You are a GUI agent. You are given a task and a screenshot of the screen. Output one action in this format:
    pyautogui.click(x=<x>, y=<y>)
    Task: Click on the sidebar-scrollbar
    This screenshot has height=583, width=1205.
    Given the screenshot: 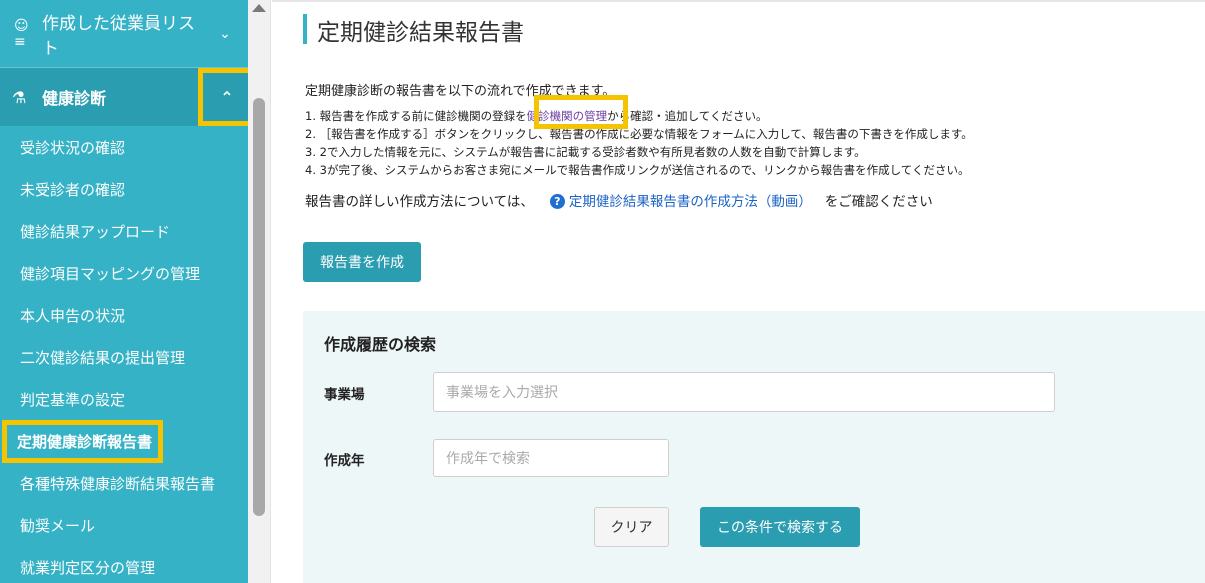 What is the action you would take?
    pyautogui.click(x=259, y=291)
    